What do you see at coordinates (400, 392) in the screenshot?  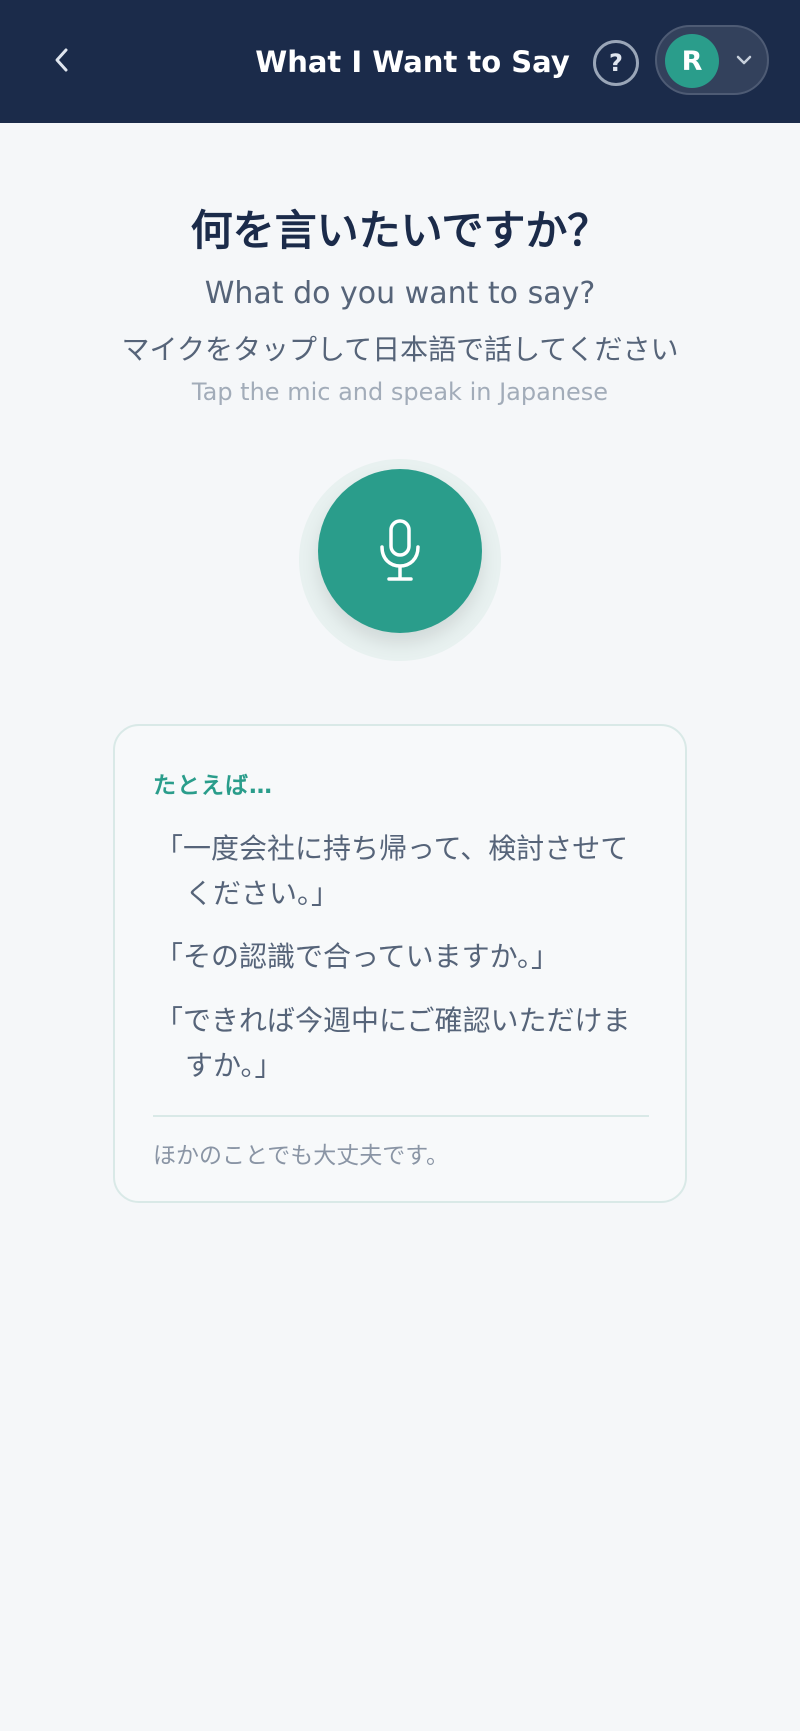 I see `instruction-english: Tap the mic and speak in Japanese` at bounding box center [400, 392].